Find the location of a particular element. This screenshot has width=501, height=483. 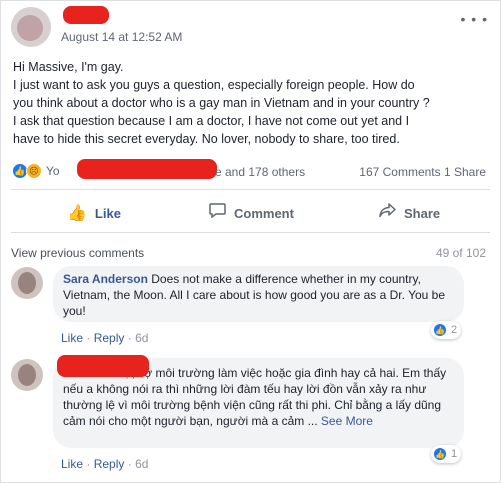

redacted-commenter-name is located at coordinates (103, 366).